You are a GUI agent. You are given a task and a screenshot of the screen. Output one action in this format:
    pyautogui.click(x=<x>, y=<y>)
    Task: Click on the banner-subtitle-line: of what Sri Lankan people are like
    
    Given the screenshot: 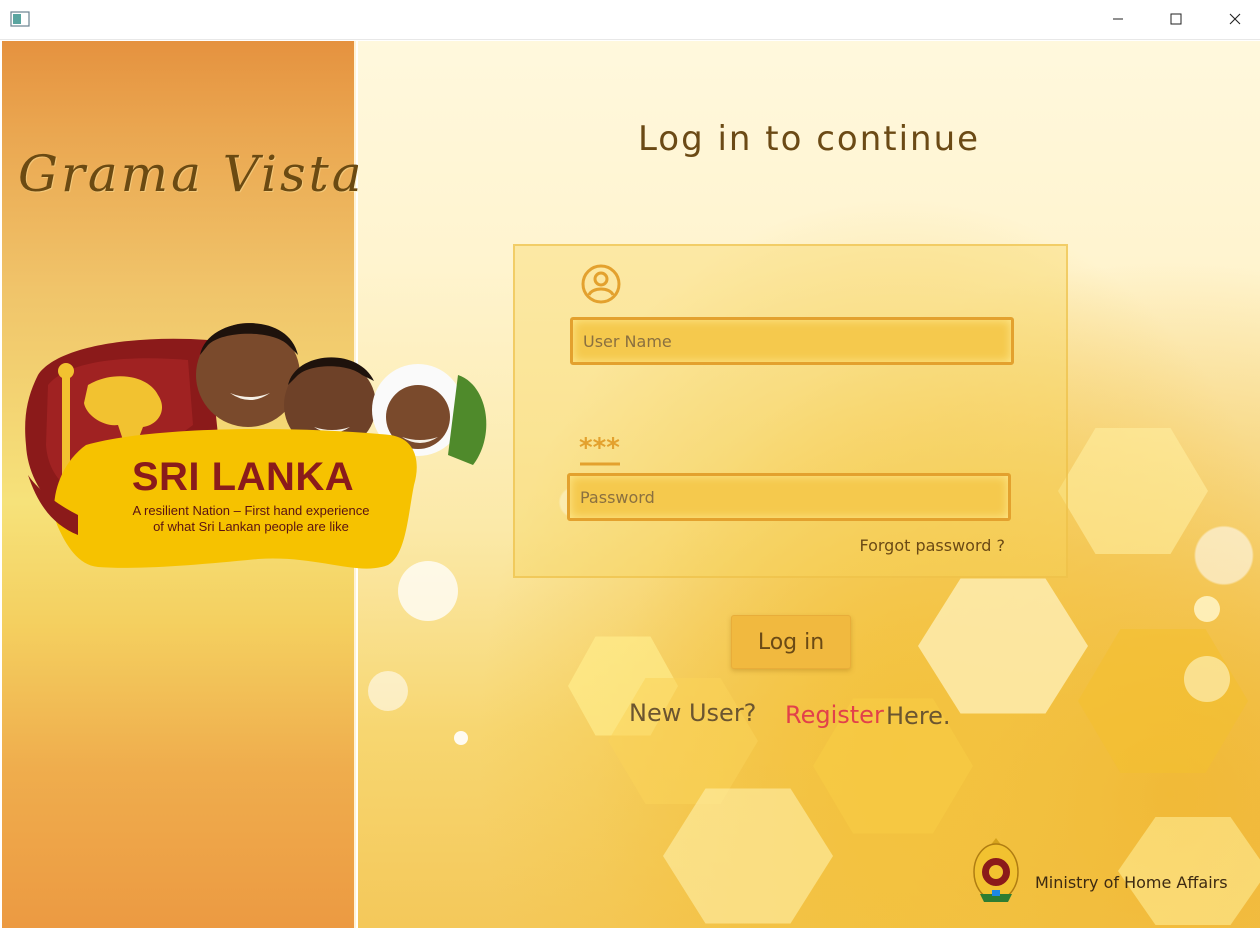 What is the action you would take?
    pyautogui.click(x=251, y=526)
    